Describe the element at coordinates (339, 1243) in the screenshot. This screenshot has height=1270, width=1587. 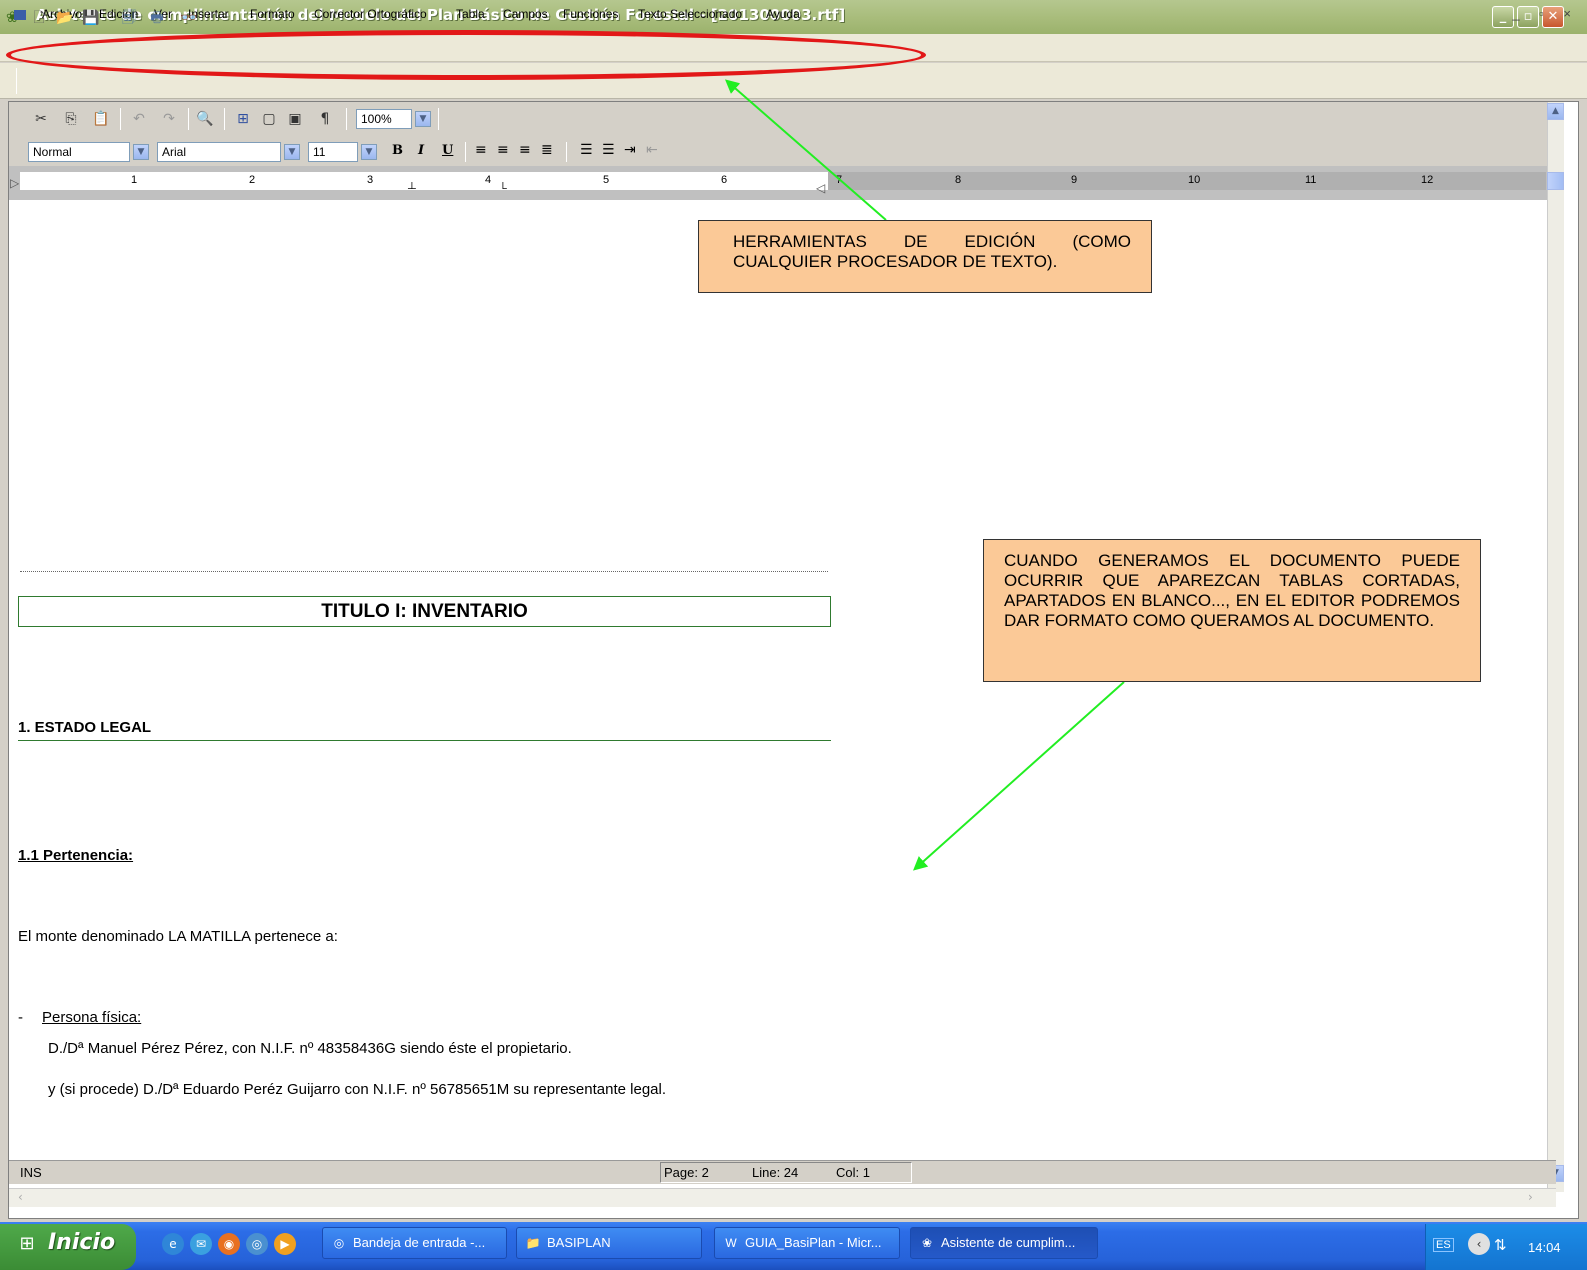
I see `mail-icon: ◎` at that location.